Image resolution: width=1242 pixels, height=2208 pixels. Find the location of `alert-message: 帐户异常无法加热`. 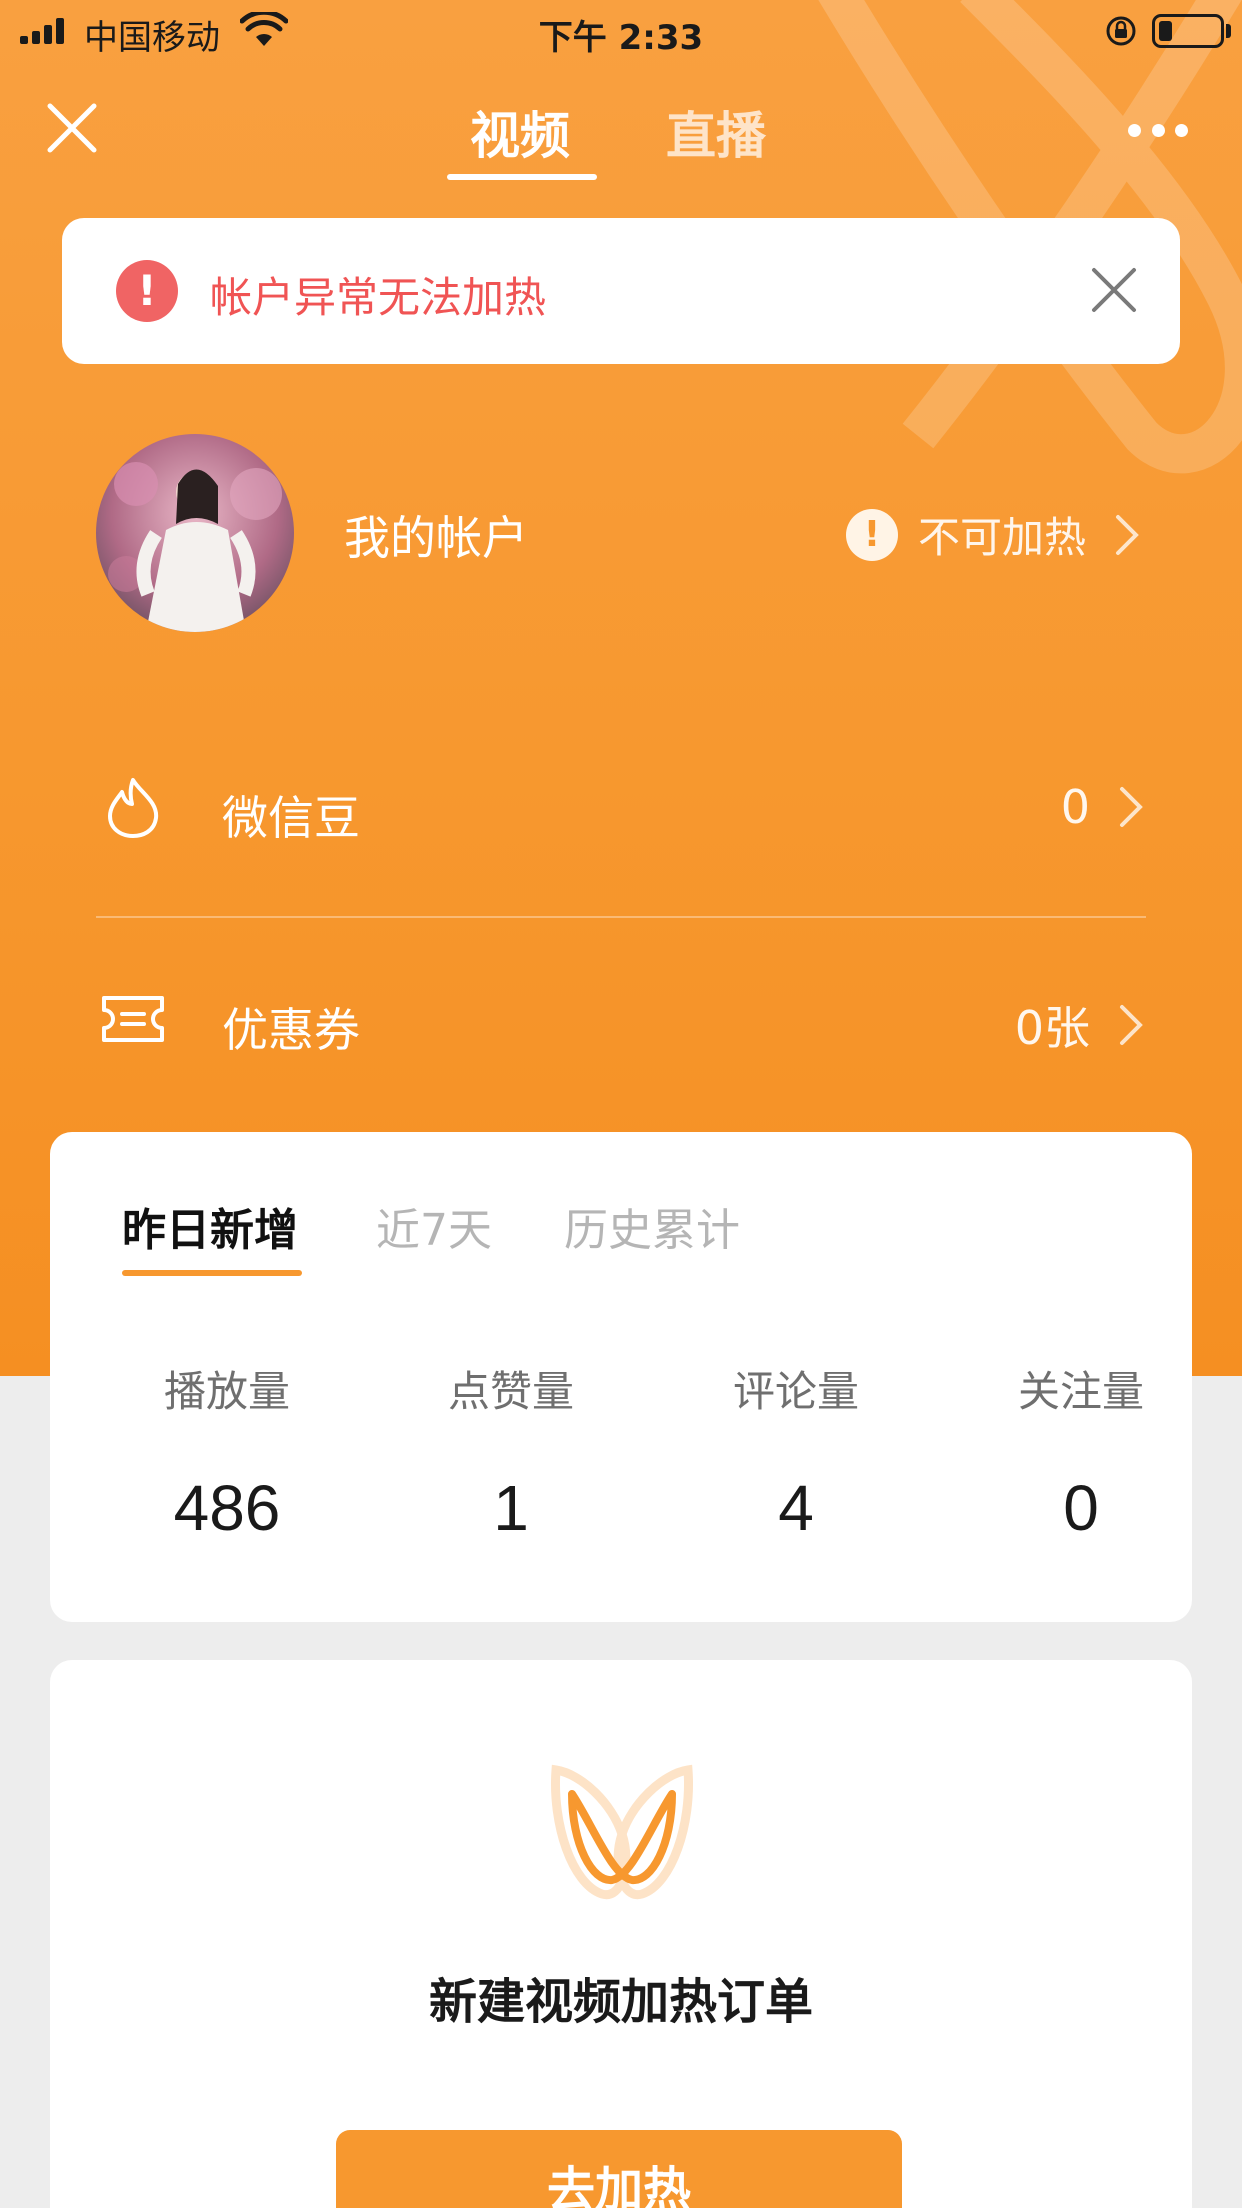

alert-message: 帐户异常无法加热 is located at coordinates (378, 297).